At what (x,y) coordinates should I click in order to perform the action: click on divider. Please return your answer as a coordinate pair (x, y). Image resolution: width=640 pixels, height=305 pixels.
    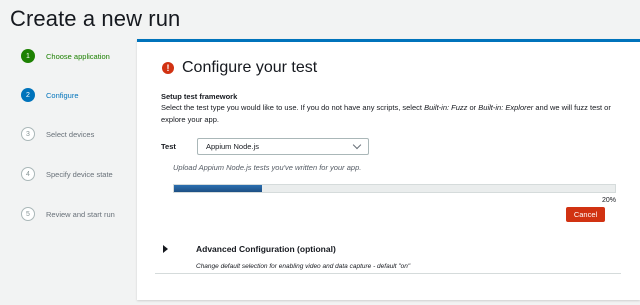
    Looking at the image, I should click on (388, 273).